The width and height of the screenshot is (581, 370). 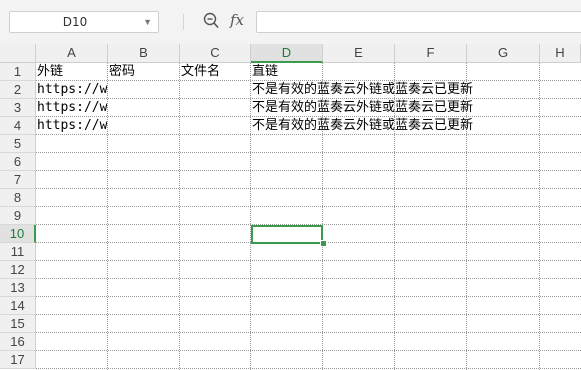 I want to click on cell-b1: 密码, so click(x=143, y=72).